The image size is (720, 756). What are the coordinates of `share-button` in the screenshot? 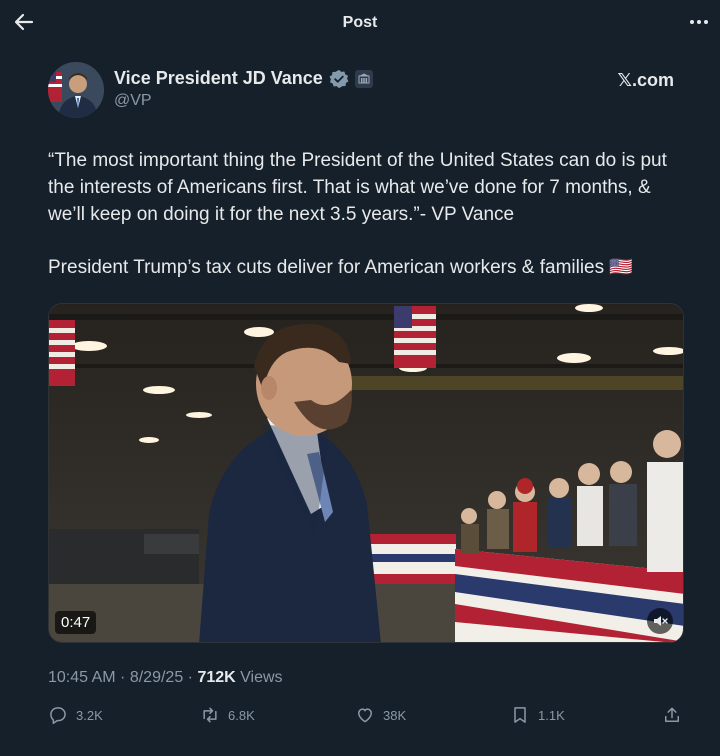 It's located at (672, 715).